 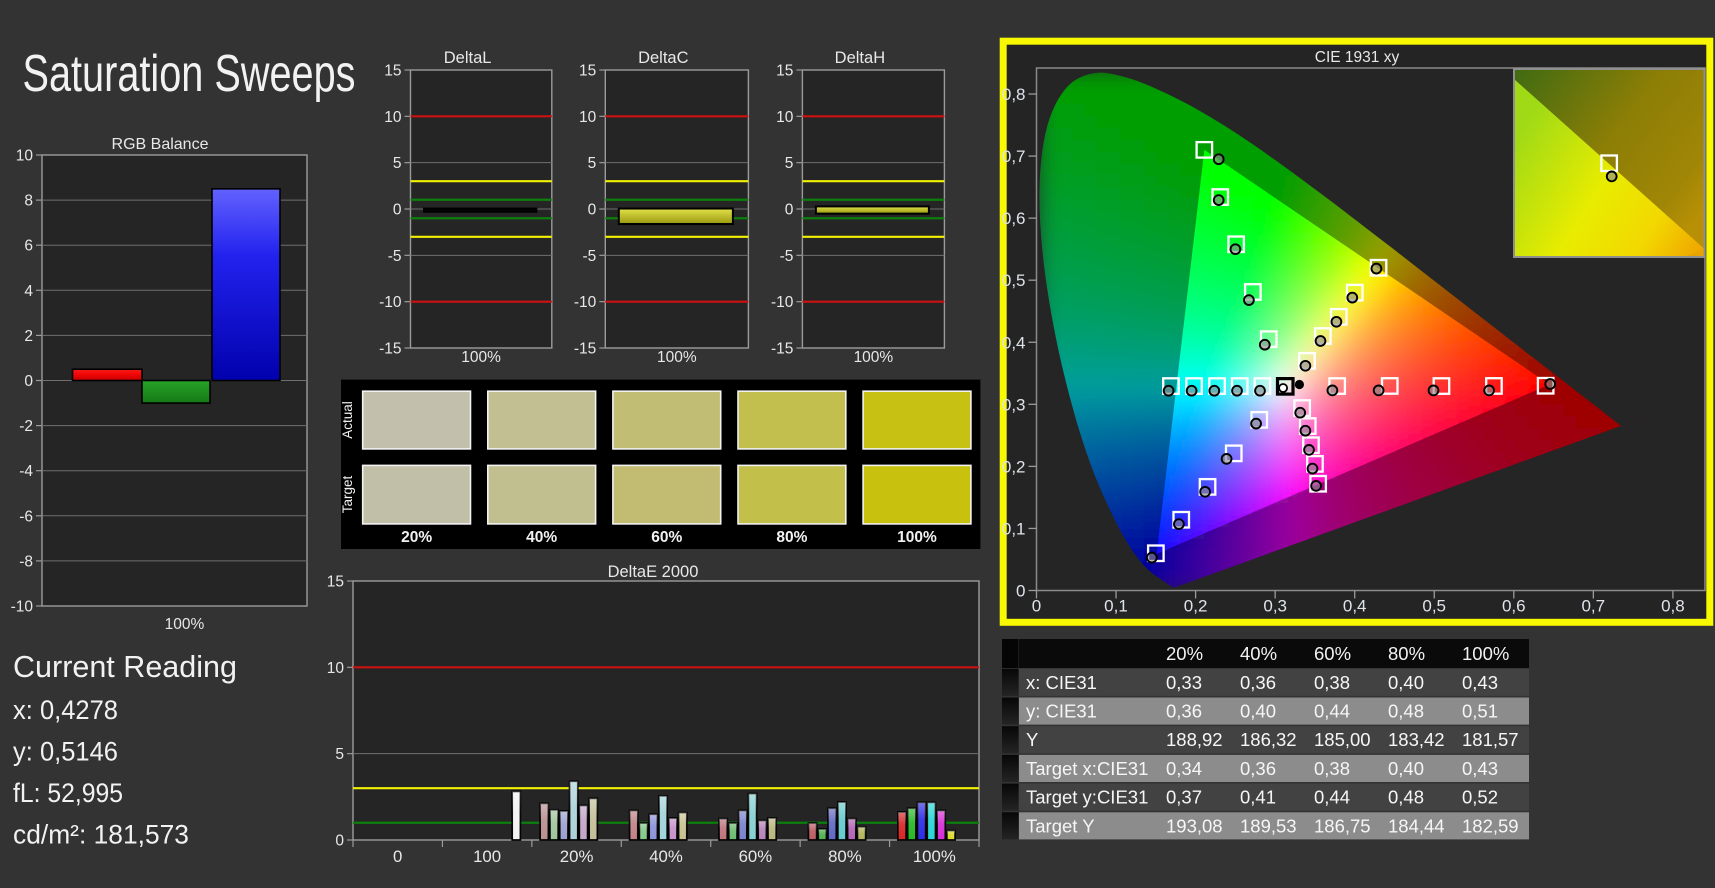 I want to click on svg-text: 188,92, so click(x=1194, y=739).